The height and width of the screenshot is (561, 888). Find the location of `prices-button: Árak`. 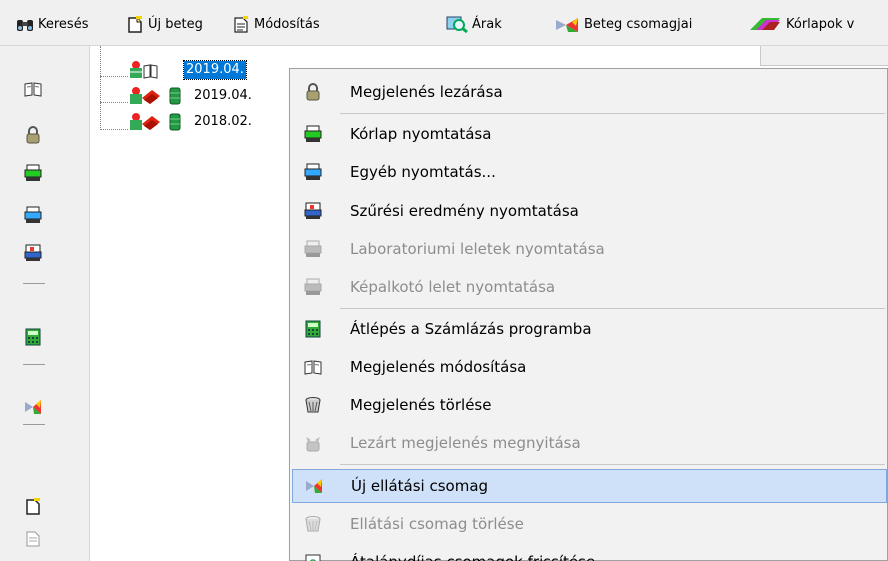

prices-button: Árak is located at coordinates (474, 24).